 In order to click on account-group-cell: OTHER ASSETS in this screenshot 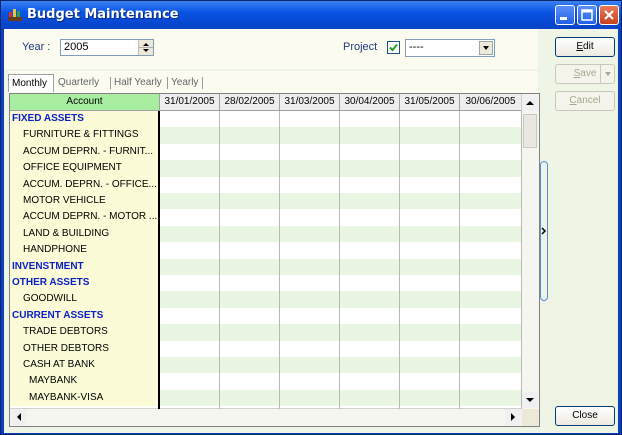, I will do `click(85, 283)`.